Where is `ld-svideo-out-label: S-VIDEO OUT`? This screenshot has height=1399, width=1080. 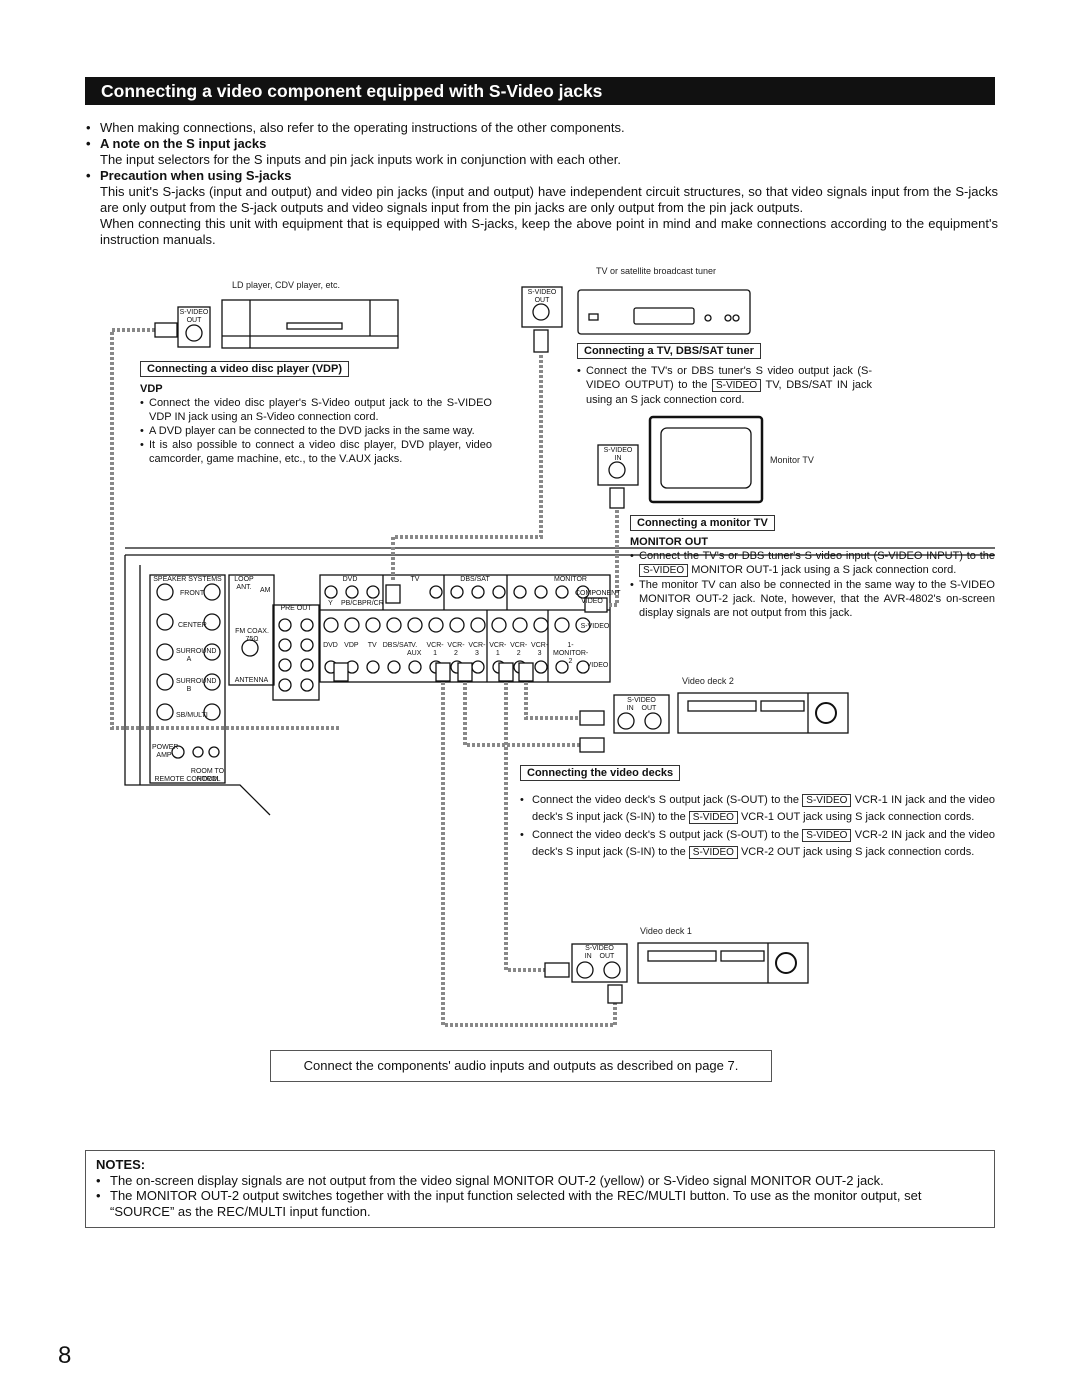 ld-svideo-out-label: S-VIDEO OUT is located at coordinates (194, 316).